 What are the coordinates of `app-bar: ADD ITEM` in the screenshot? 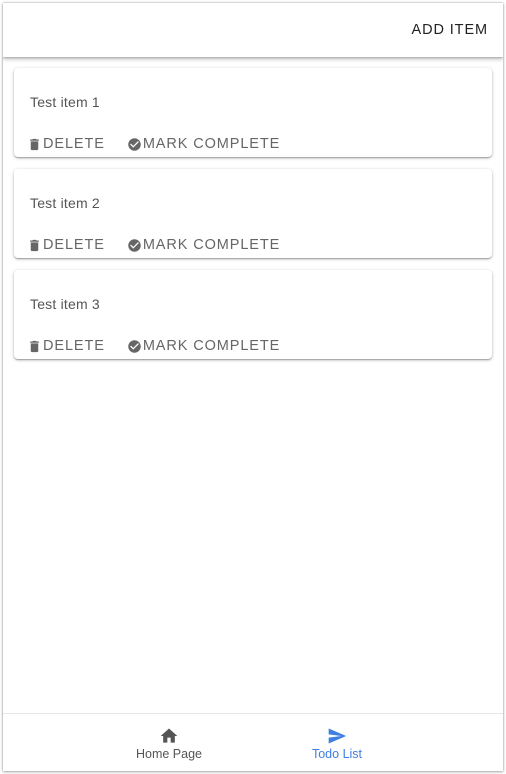 It's located at (253, 30).